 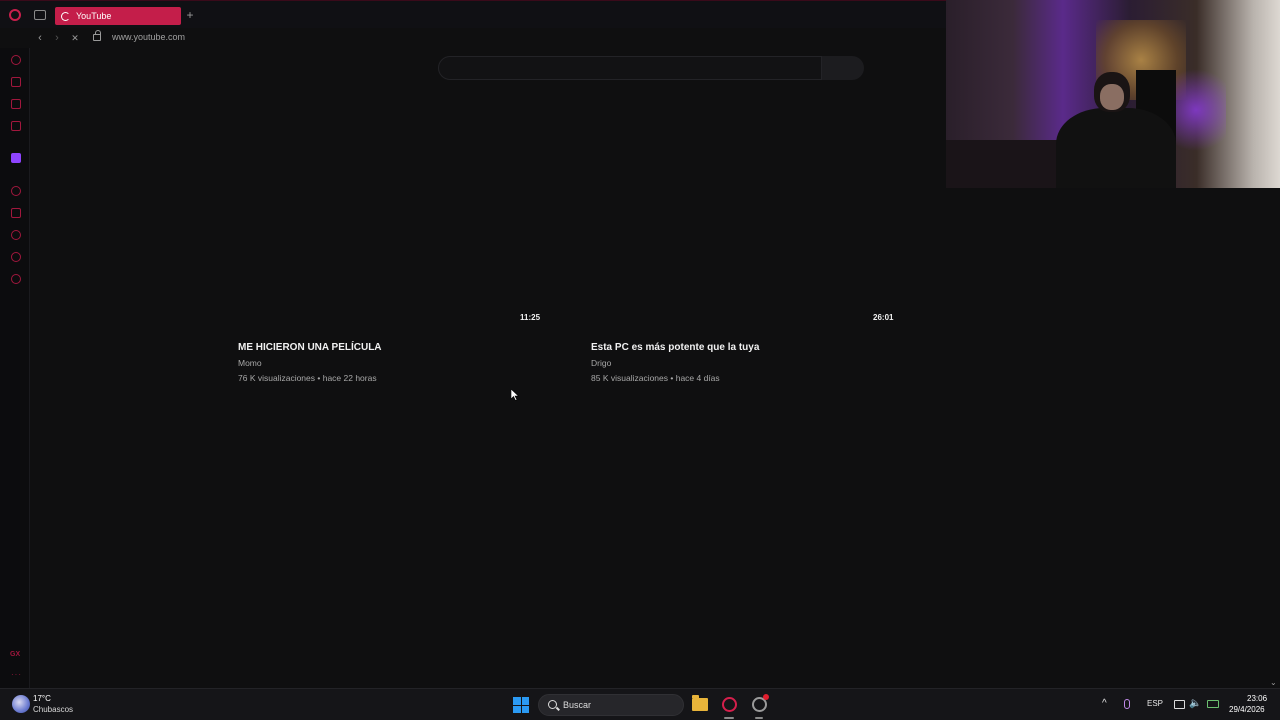 What do you see at coordinates (190, 15) in the screenshot?
I see `new-tab-button: +` at bounding box center [190, 15].